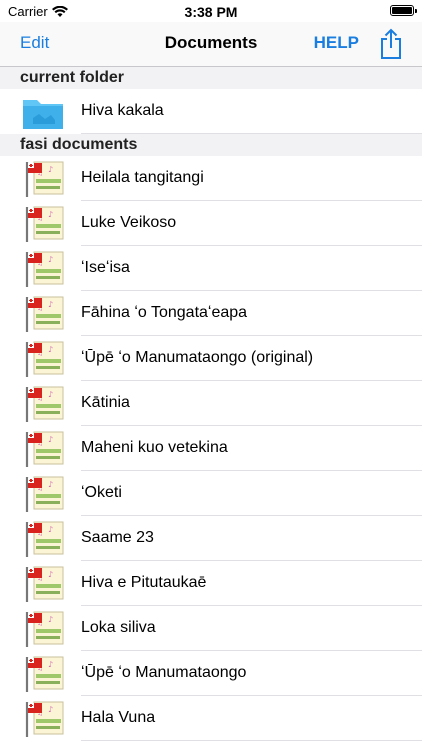  I want to click on document-row: Kātinia, so click(211, 403).